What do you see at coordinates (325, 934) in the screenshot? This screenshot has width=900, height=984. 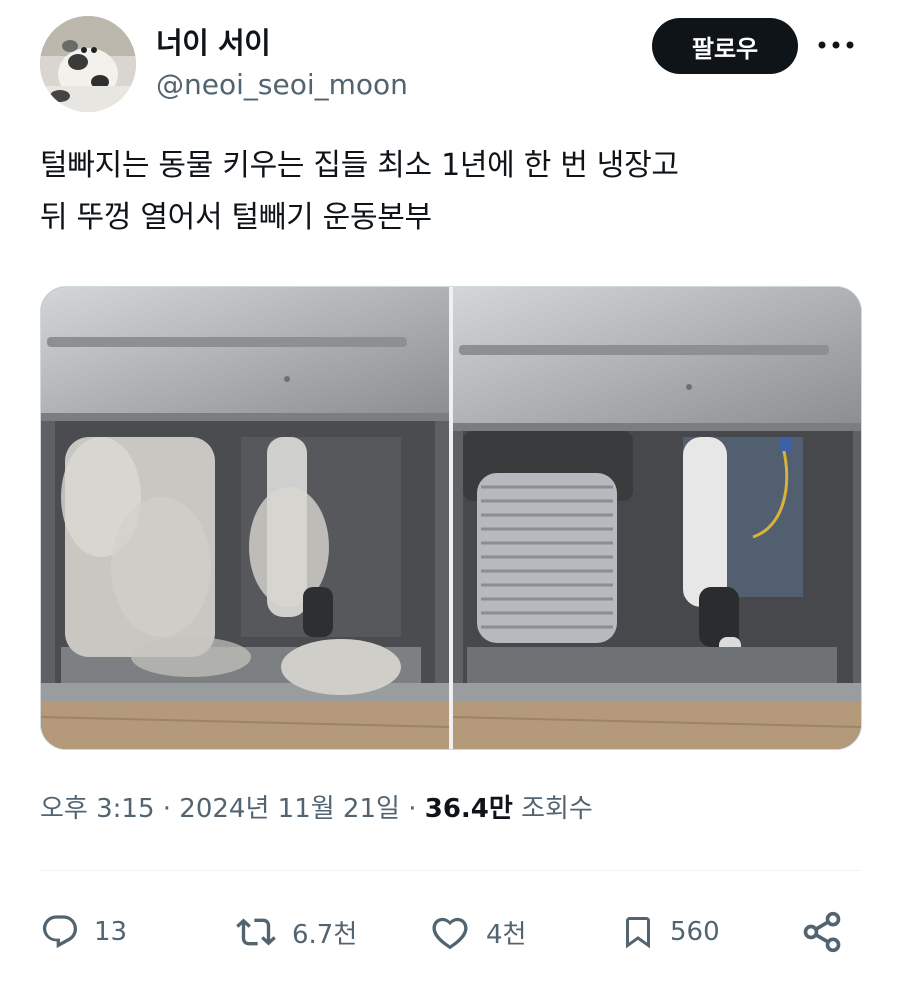 I see `retweet-count: 6.7천` at bounding box center [325, 934].